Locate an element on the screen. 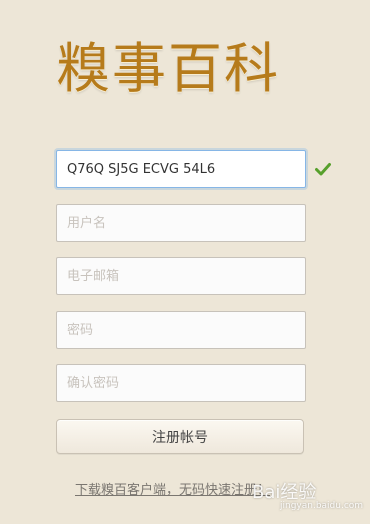 This screenshot has height=524, width=370. site-logo: 糗事百科 is located at coordinates (168, 68).